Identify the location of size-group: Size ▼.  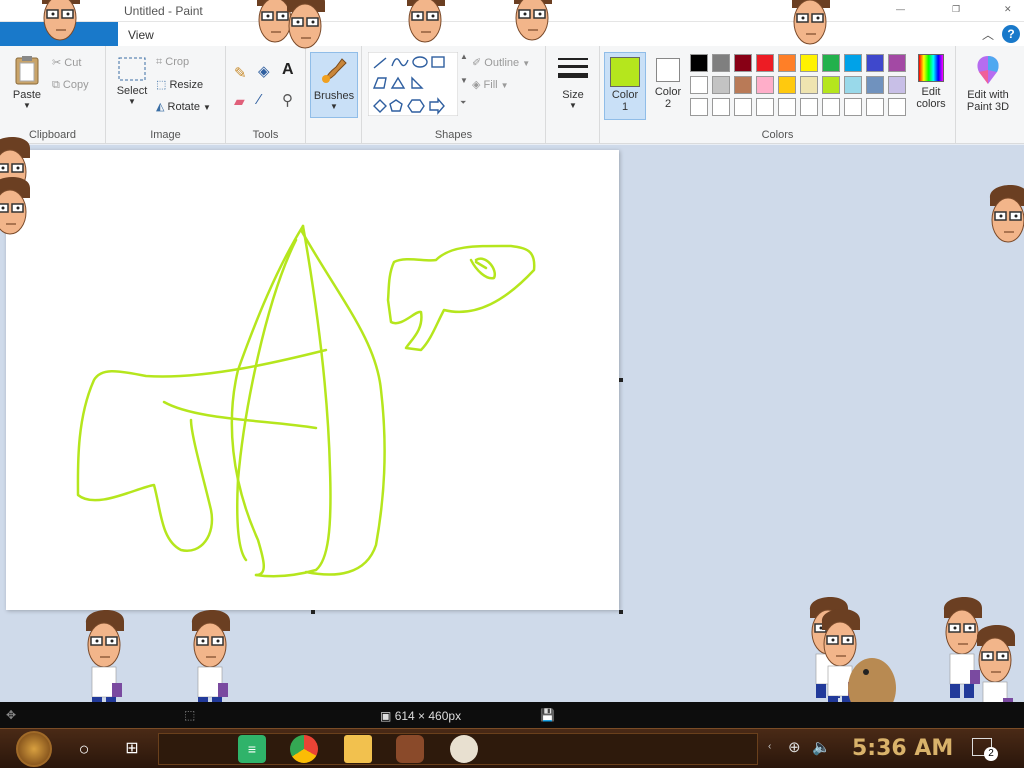
(573, 95).